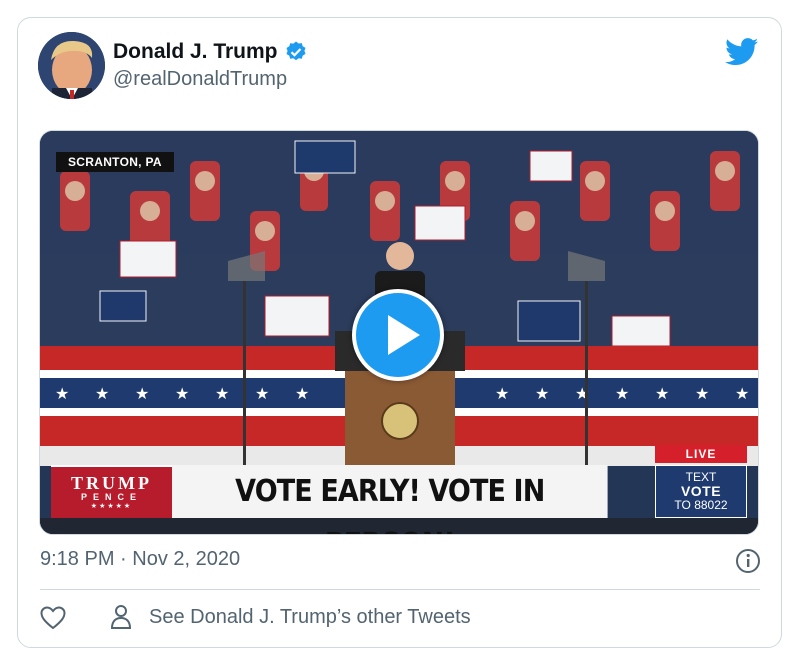 Image resolution: width=799 pixels, height=665 pixels. What do you see at coordinates (111, 506) in the screenshot?
I see `brand-stars: ★★★★★` at bounding box center [111, 506].